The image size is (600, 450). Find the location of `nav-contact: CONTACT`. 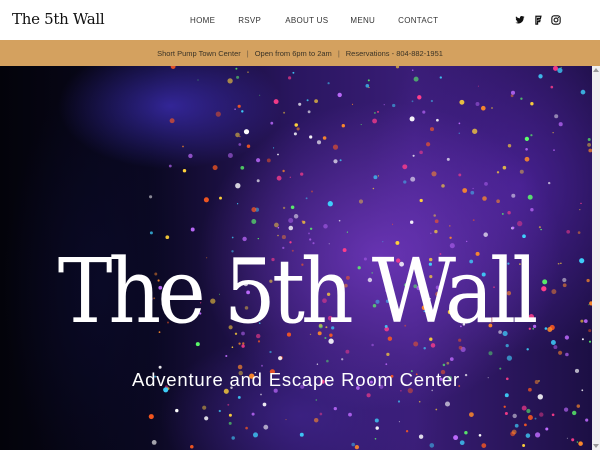

nav-contact: CONTACT is located at coordinates (418, 20).